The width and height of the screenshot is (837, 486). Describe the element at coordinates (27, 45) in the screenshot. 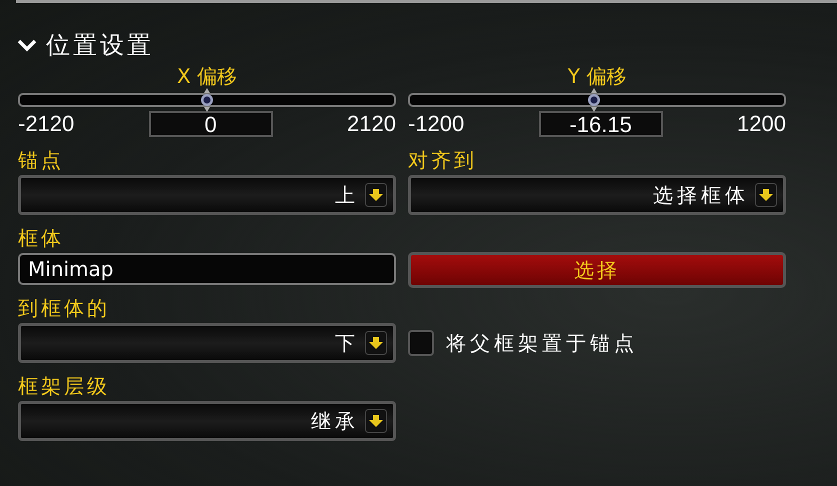

I see `chevron-icon` at that location.